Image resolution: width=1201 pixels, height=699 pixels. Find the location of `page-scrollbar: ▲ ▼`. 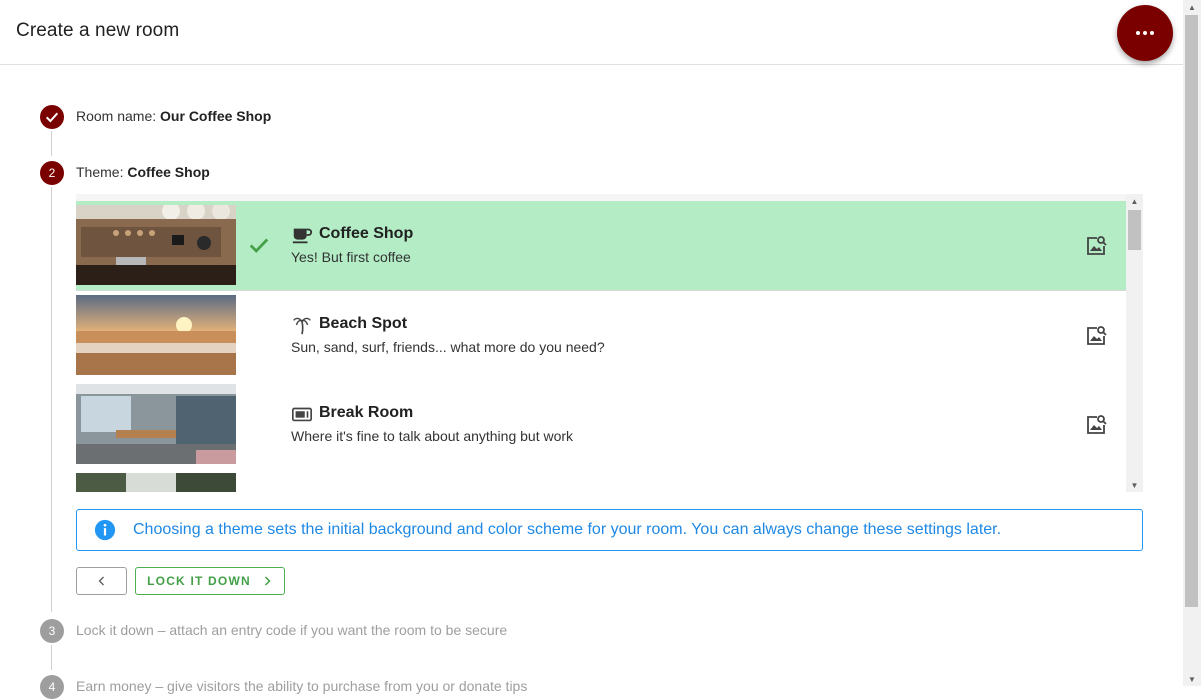

page-scrollbar: ▲ ▼ is located at coordinates (1192, 343).